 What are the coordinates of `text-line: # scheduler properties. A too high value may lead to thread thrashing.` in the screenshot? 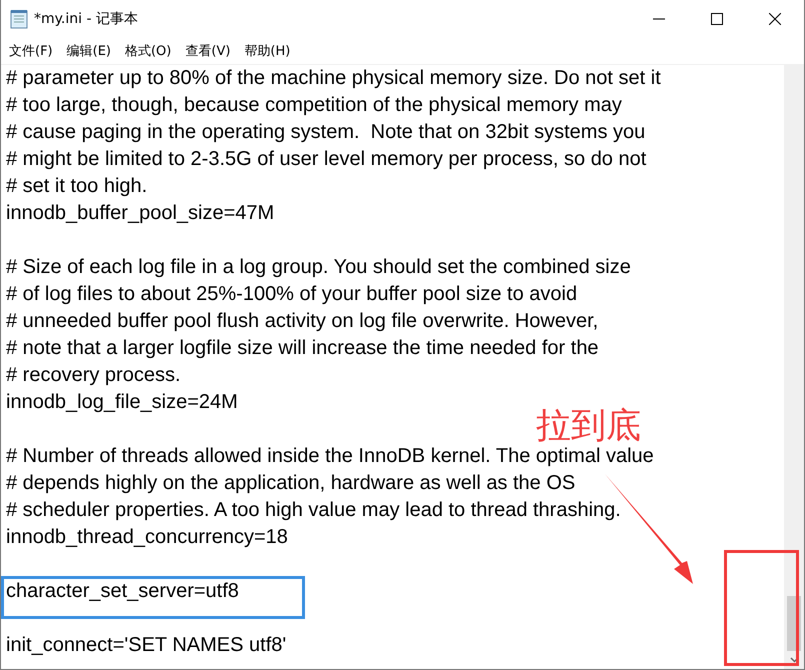 It's located at (313, 510).